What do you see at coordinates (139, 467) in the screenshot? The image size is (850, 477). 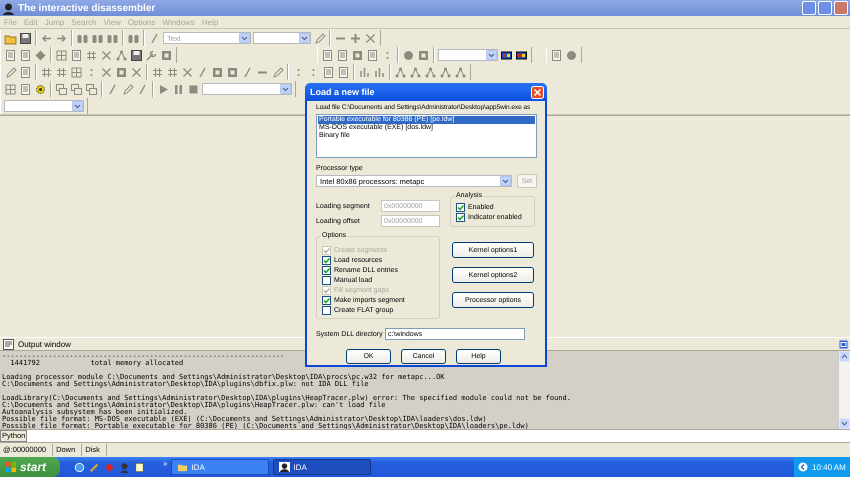 I see `notepad-icon` at bounding box center [139, 467].